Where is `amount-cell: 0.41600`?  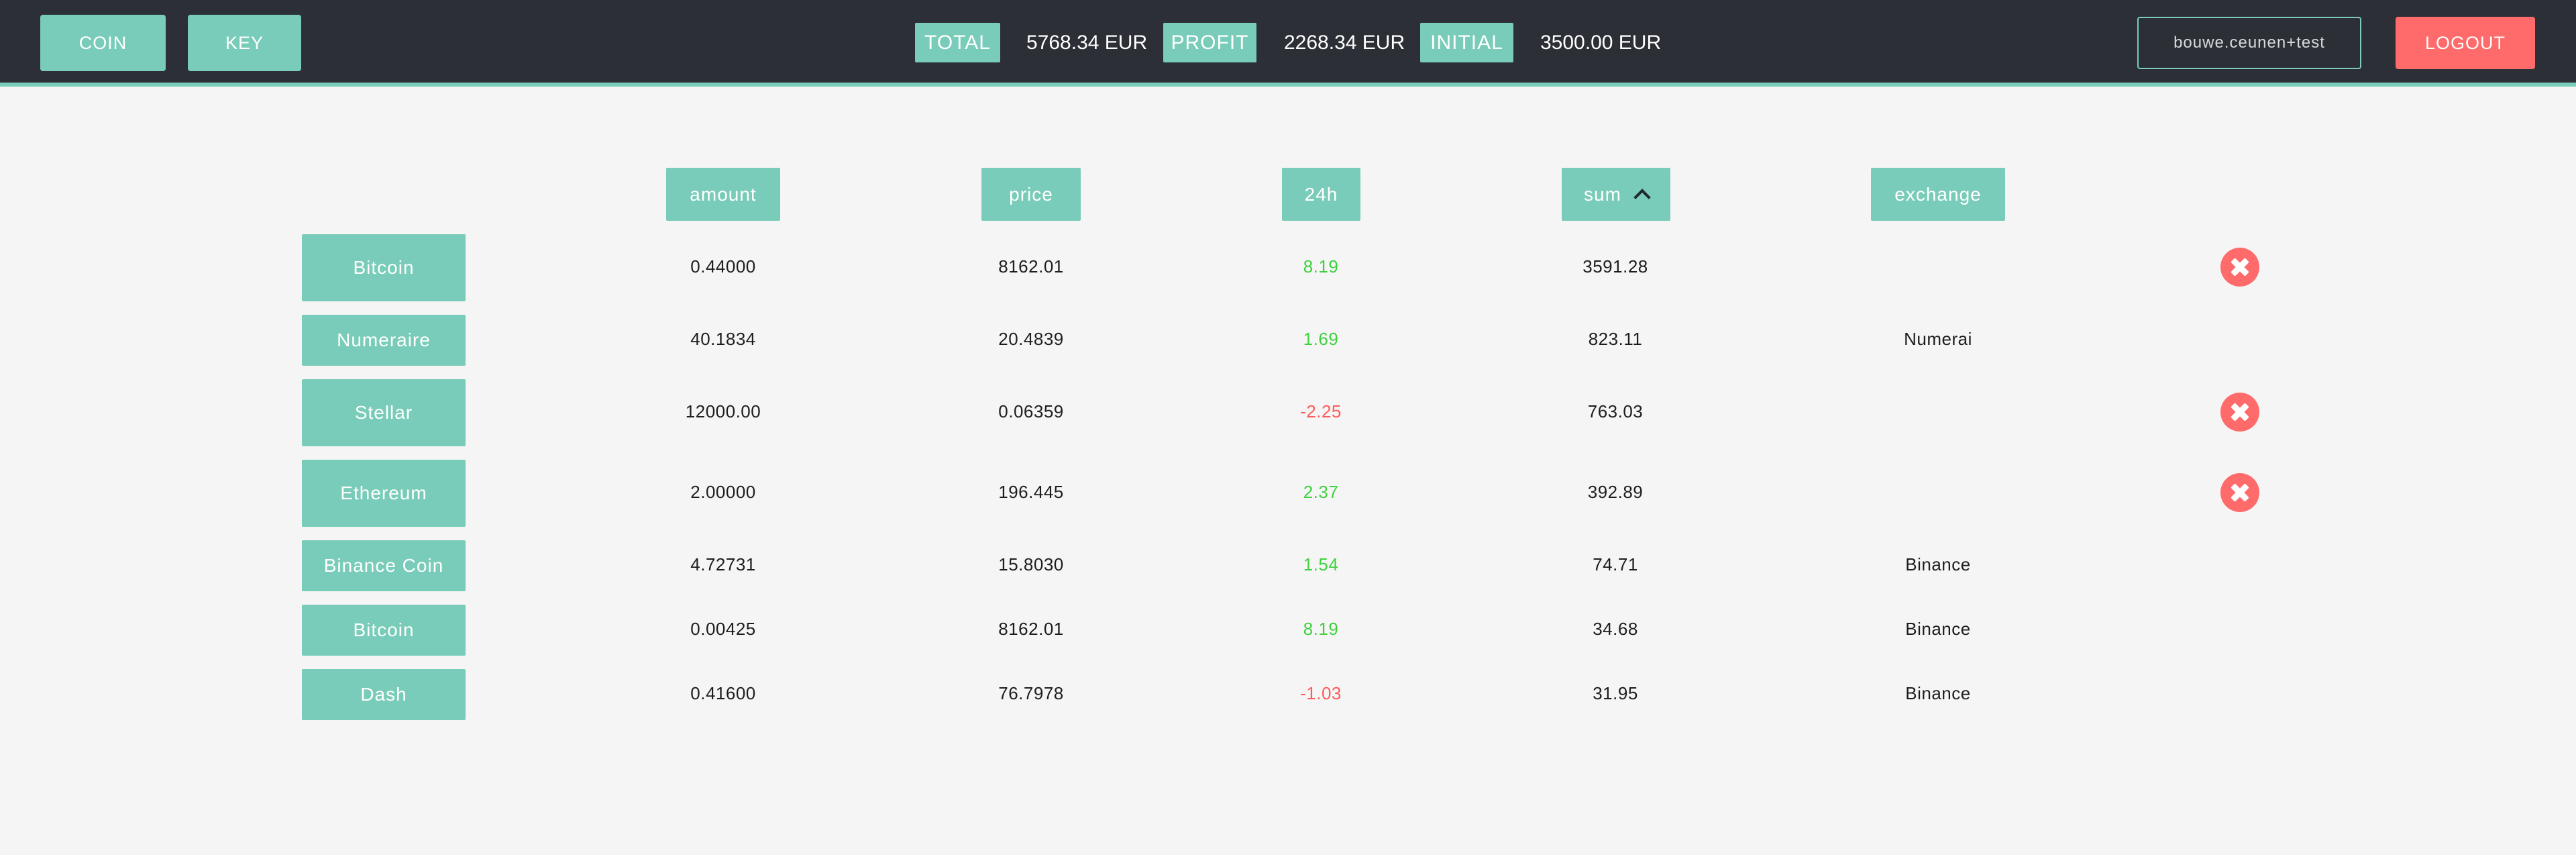
amount-cell: 0.41600 is located at coordinates (723, 693).